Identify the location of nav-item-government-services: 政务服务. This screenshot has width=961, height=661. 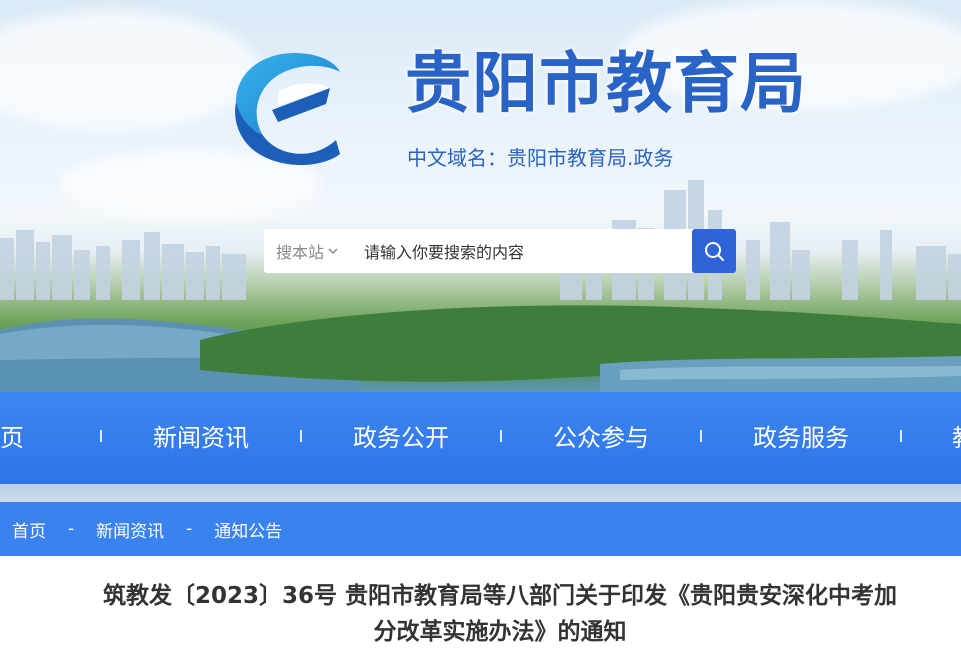
(801, 438).